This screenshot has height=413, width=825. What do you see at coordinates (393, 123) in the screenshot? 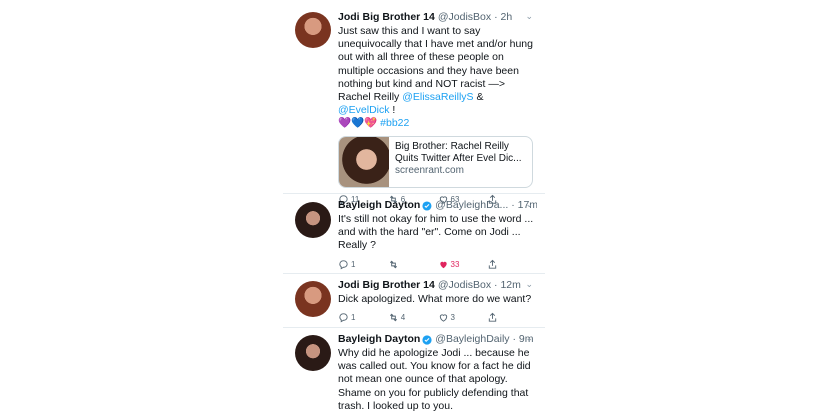
I see `hashtag-link: #bb22` at bounding box center [393, 123].